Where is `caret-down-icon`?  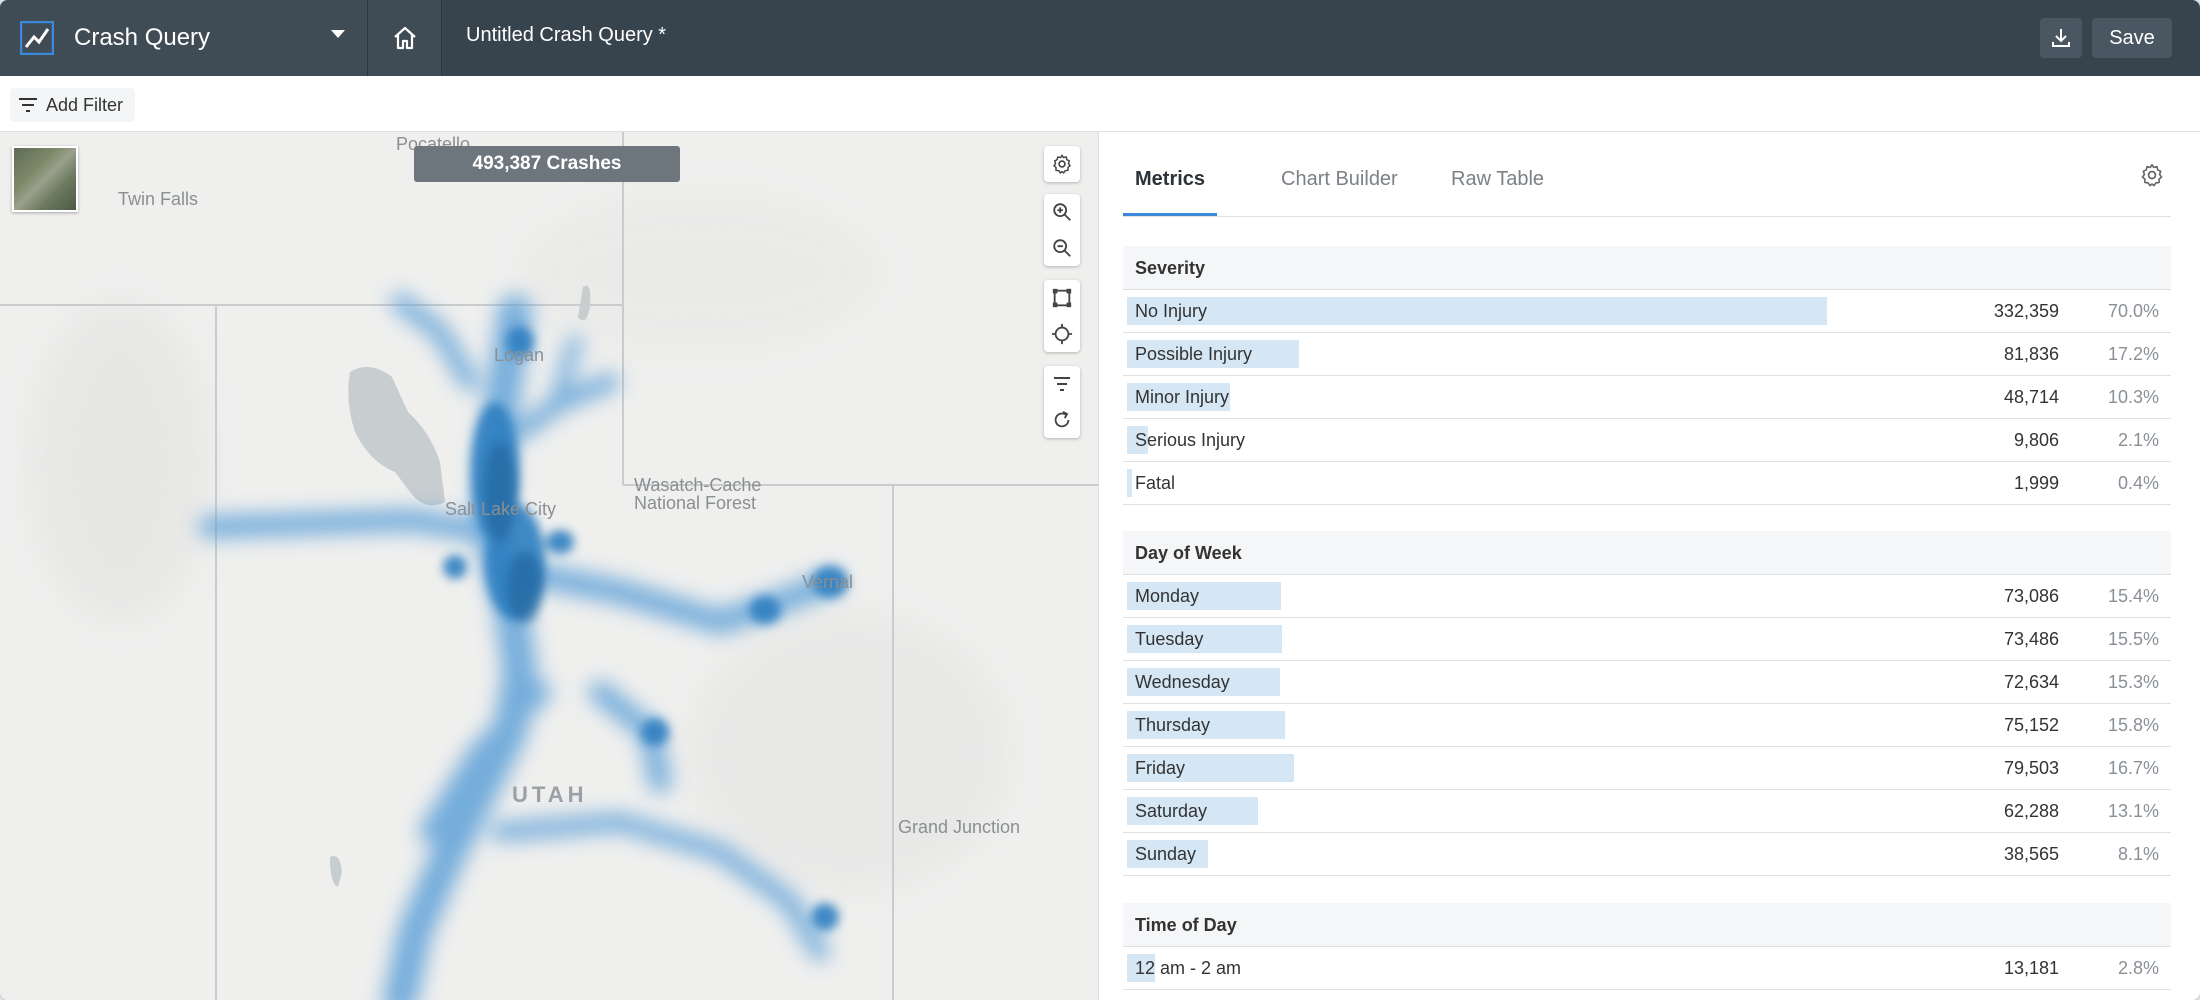 caret-down-icon is located at coordinates (338, 34).